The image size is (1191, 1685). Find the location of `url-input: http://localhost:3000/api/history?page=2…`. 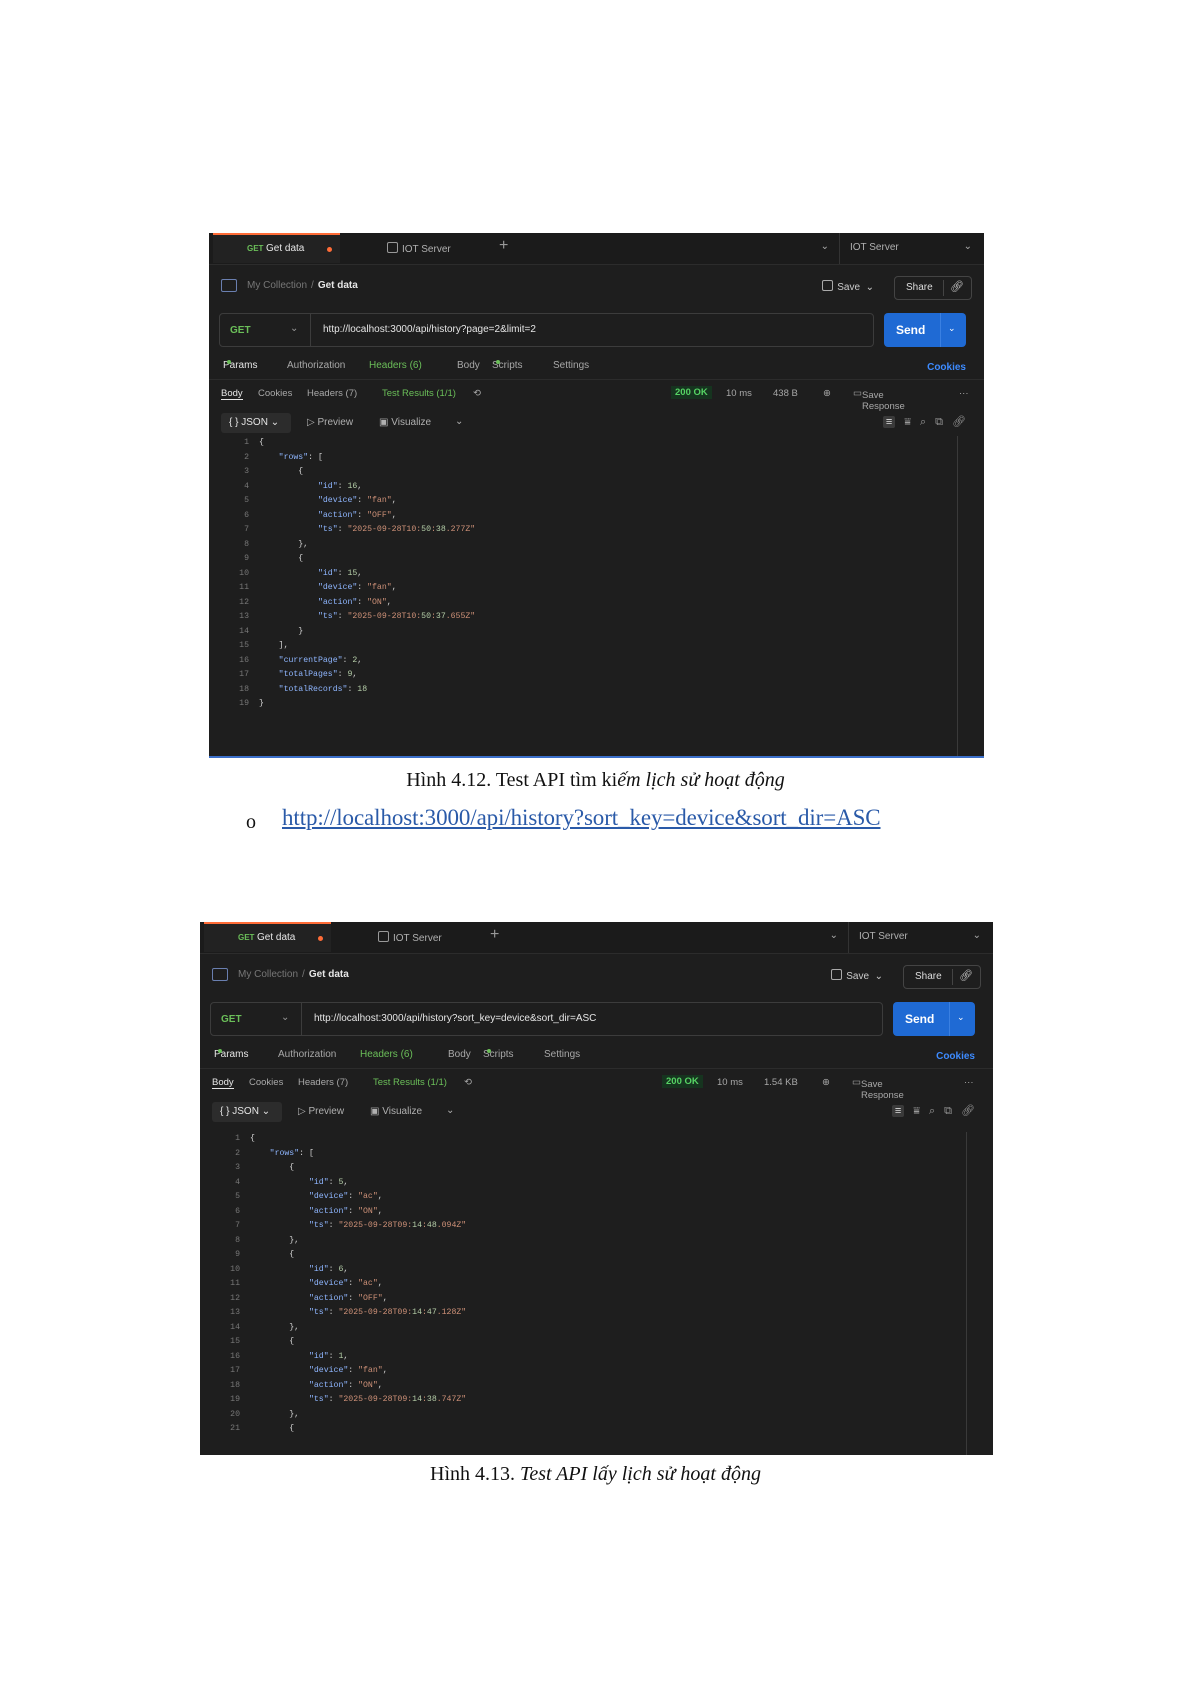

url-input: http://localhost:3000/api/history?page=2… is located at coordinates (429, 329).